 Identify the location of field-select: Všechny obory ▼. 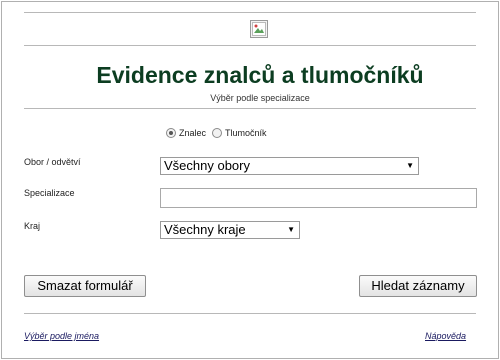
(289, 166).